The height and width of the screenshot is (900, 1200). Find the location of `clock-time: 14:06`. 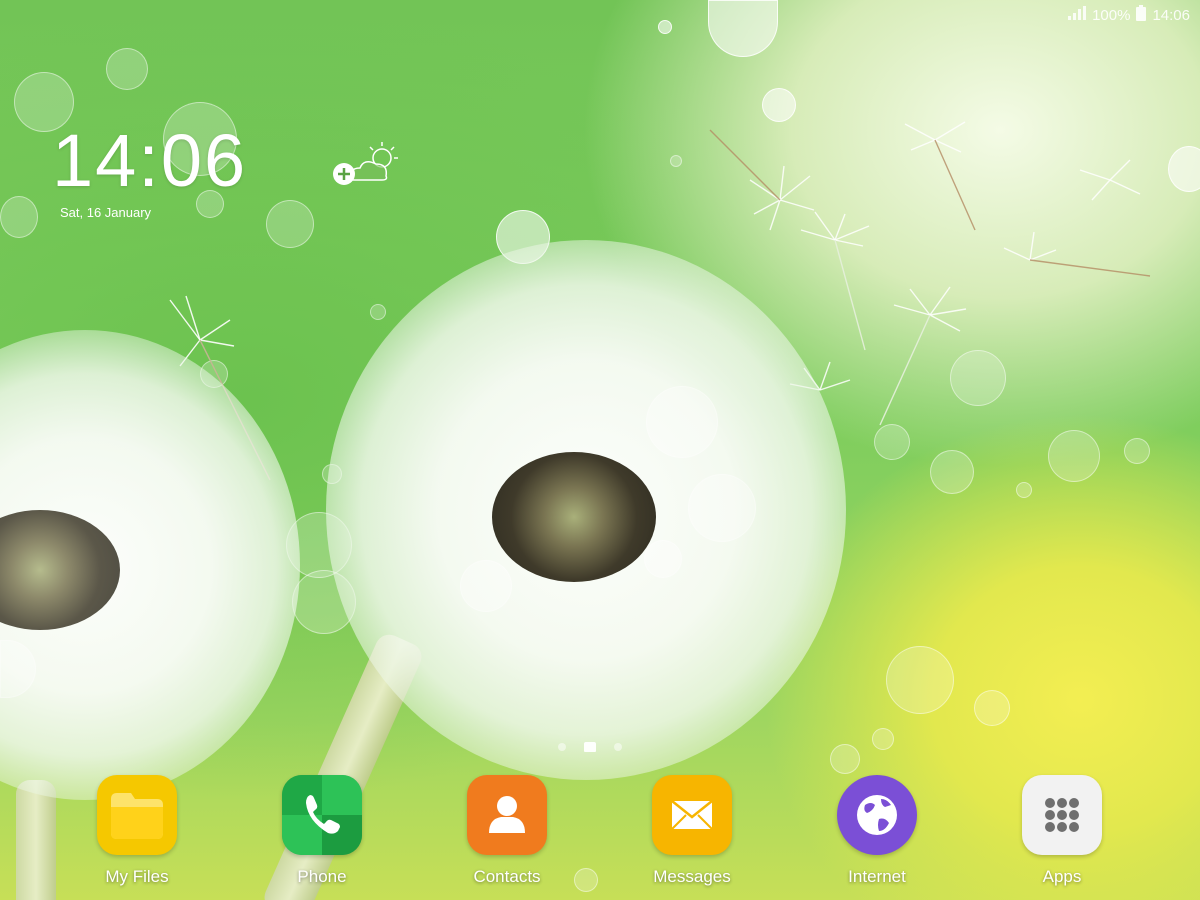

clock-time: 14:06 is located at coordinates (149, 161).